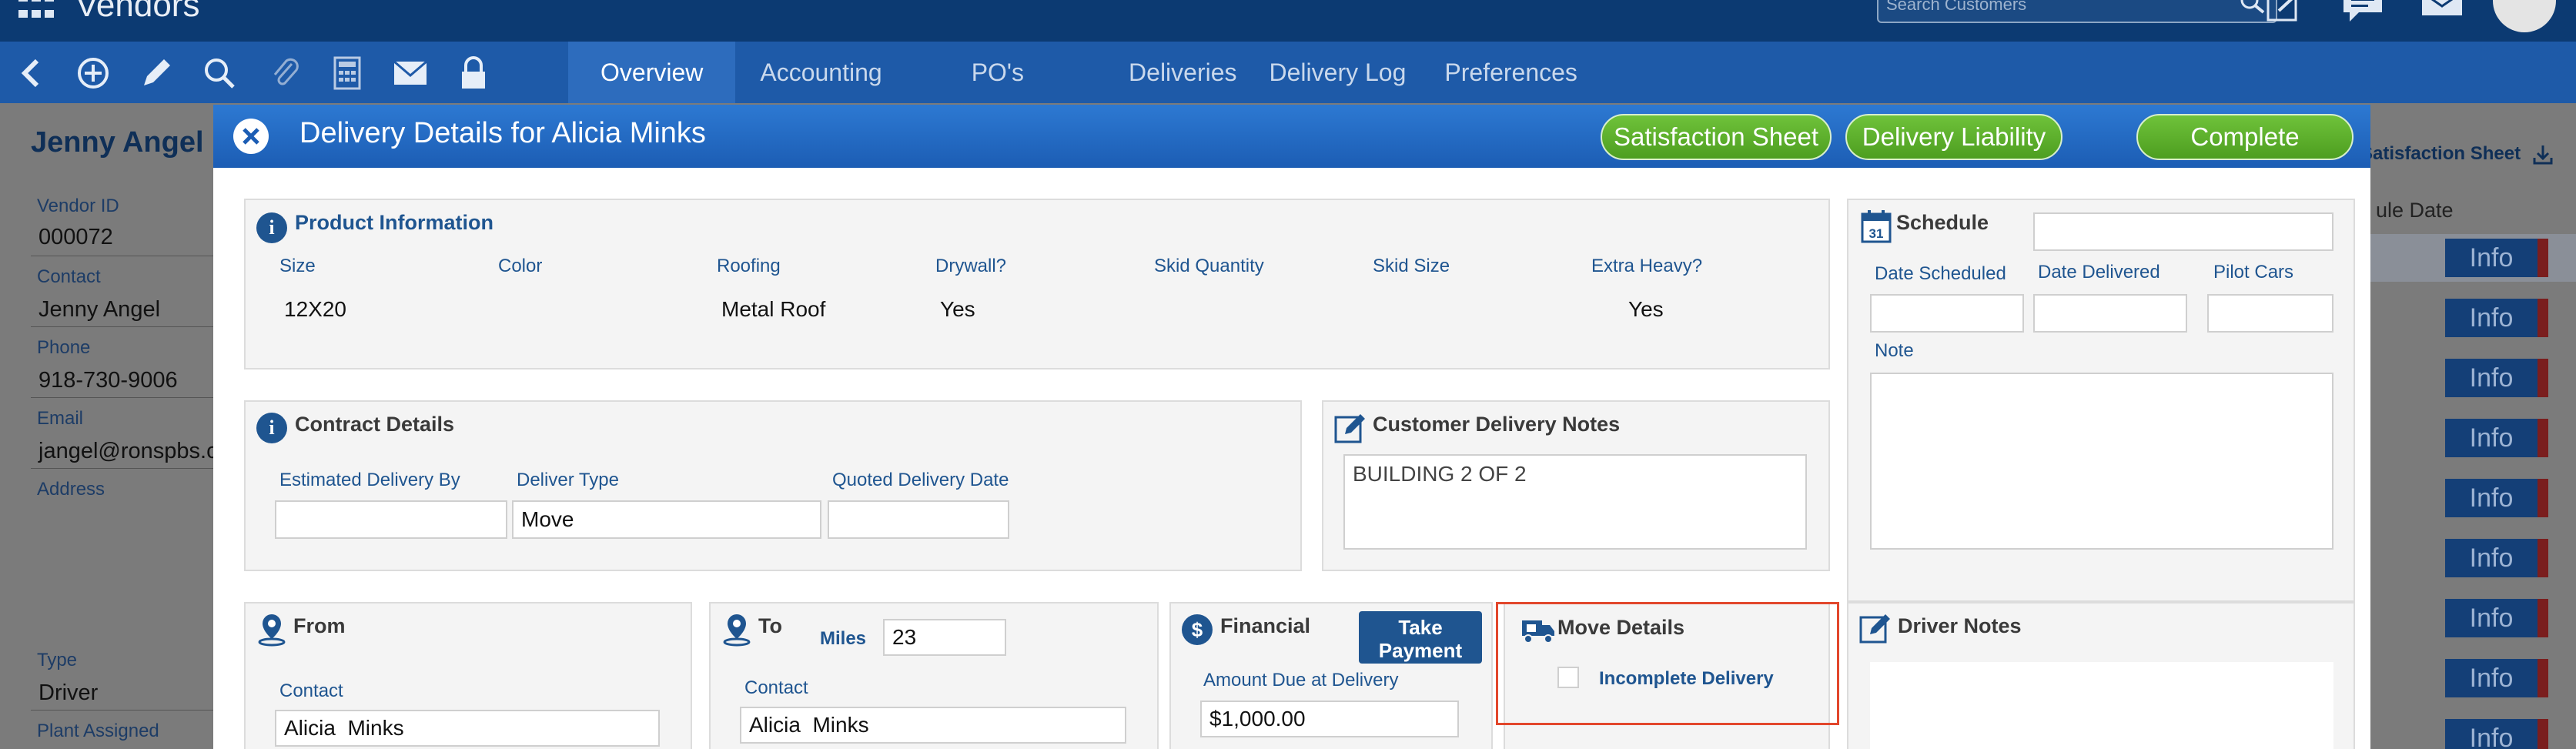 The width and height of the screenshot is (2576, 749). Describe the element at coordinates (123, 710) in the screenshot. I see `divider` at that location.